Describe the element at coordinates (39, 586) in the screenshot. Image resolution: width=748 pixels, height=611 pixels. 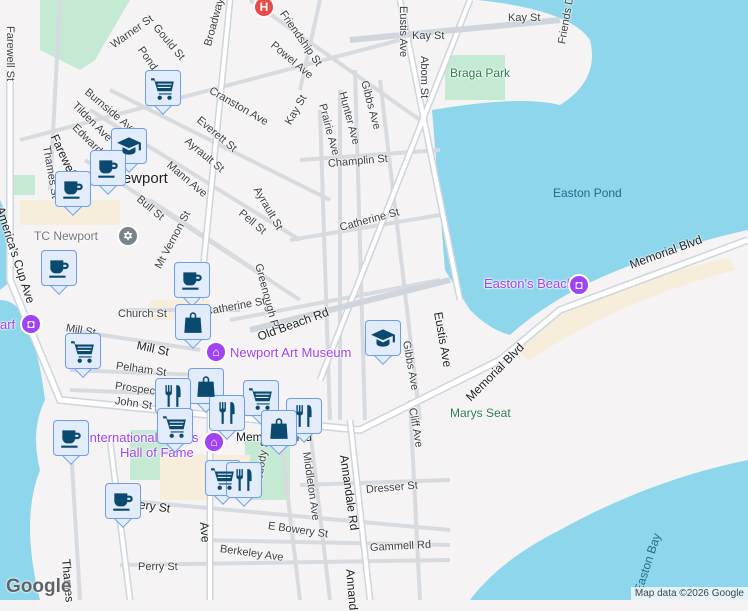
I see `google-logo: Google` at that location.